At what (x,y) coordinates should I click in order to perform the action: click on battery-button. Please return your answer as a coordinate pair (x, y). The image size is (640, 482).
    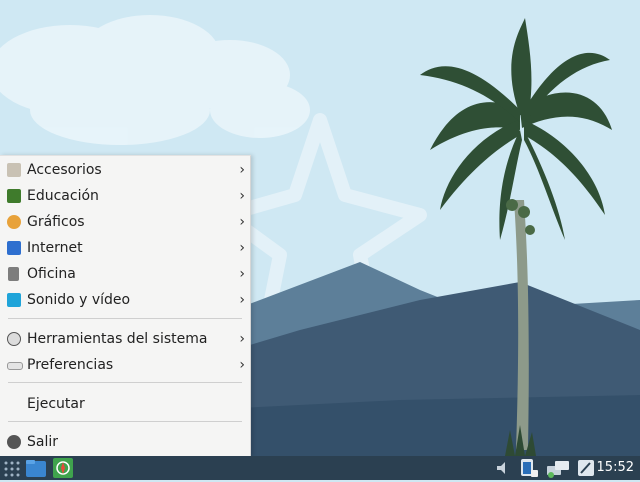
    Looking at the image, I should click on (528, 468).